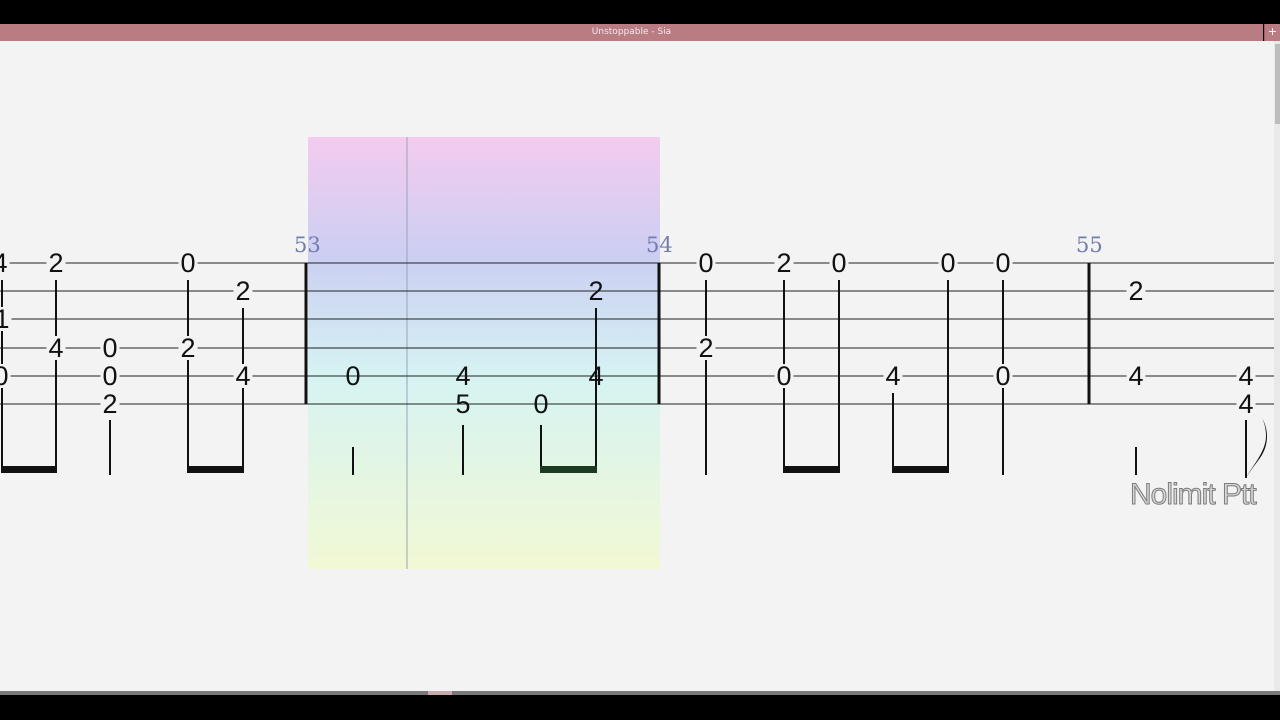 The image size is (1280, 720). I want to click on horizontal-scrollbar, so click(640, 693).